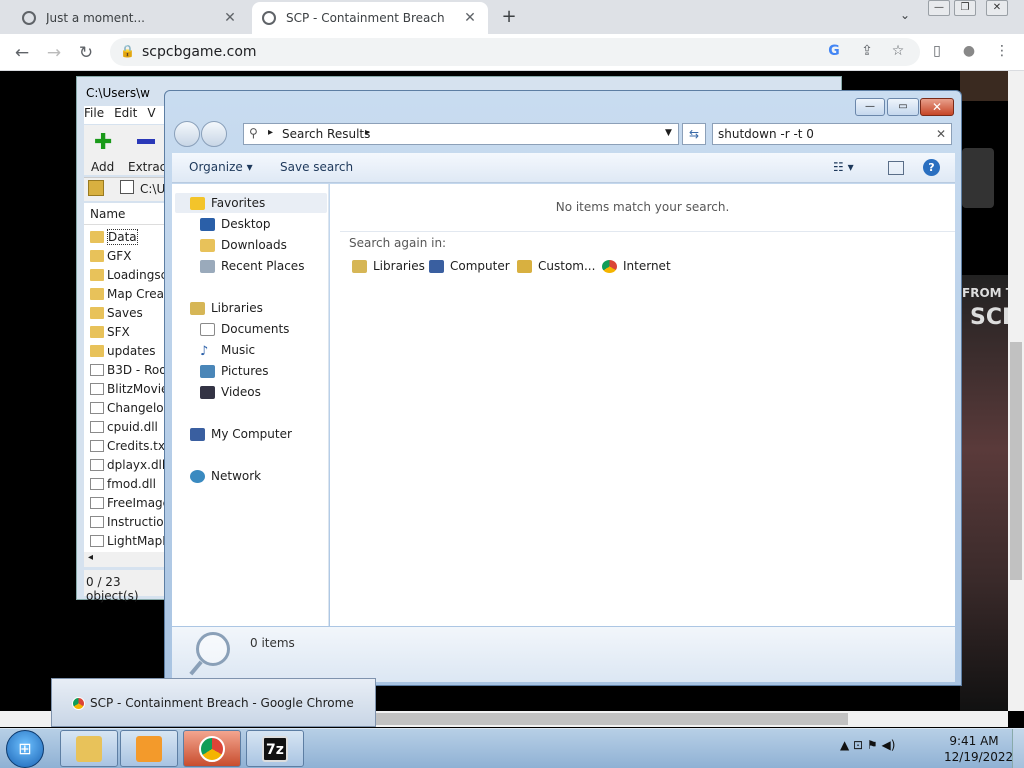 Image resolution: width=1024 pixels, height=768 pixels. What do you see at coordinates (241, 434) in the screenshot?
I see `nav-my-computer: My Computer` at bounding box center [241, 434].